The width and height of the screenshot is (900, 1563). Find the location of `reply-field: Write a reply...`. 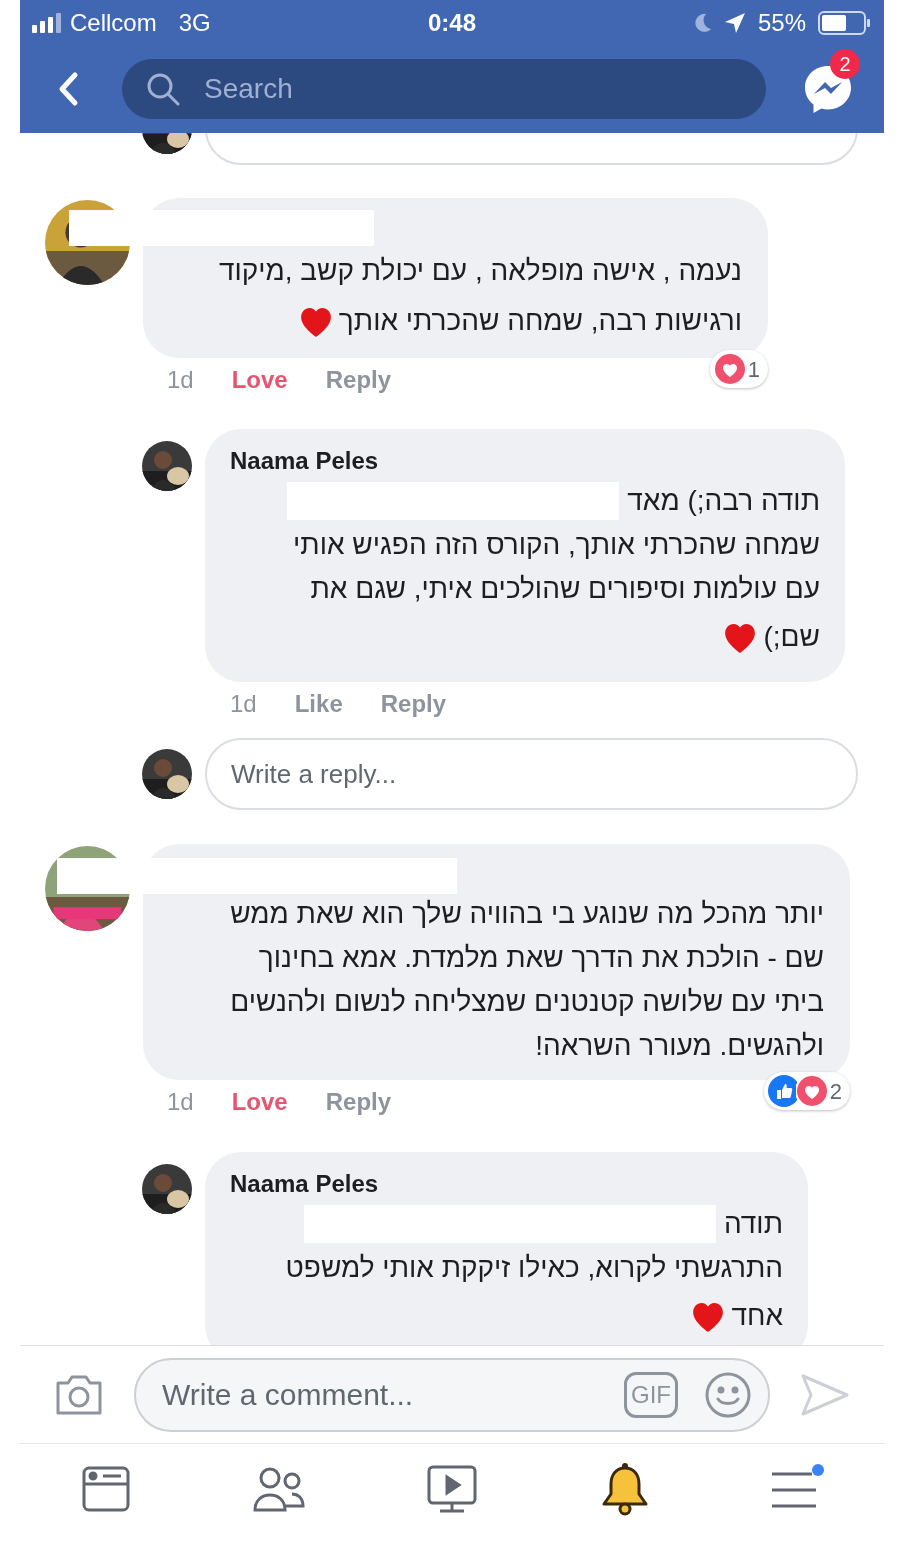

reply-field: Write a reply... is located at coordinates (531, 774).